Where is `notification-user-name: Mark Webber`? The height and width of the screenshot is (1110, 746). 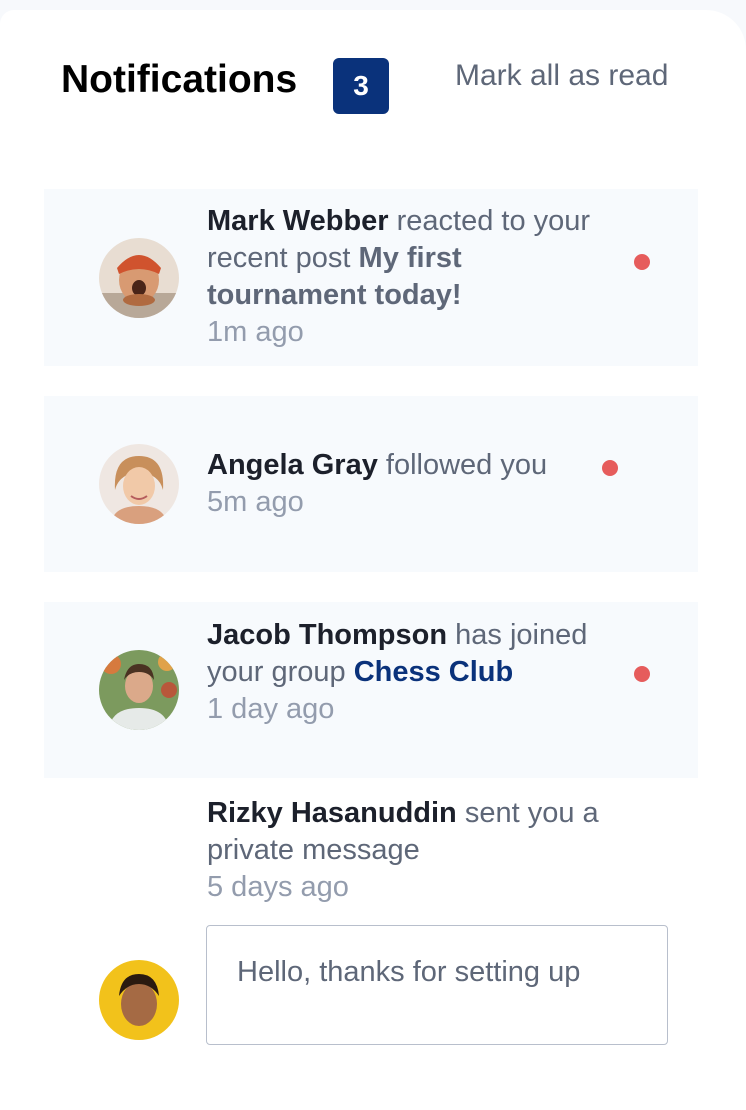
notification-user-name: Mark Webber is located at coordinates (298, 221).